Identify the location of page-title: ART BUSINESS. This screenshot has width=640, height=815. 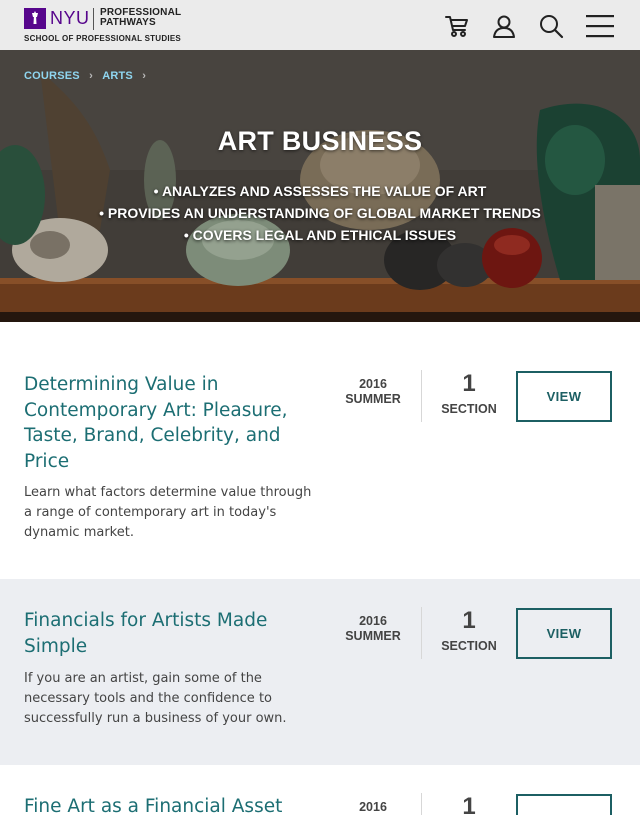
(320, 141).